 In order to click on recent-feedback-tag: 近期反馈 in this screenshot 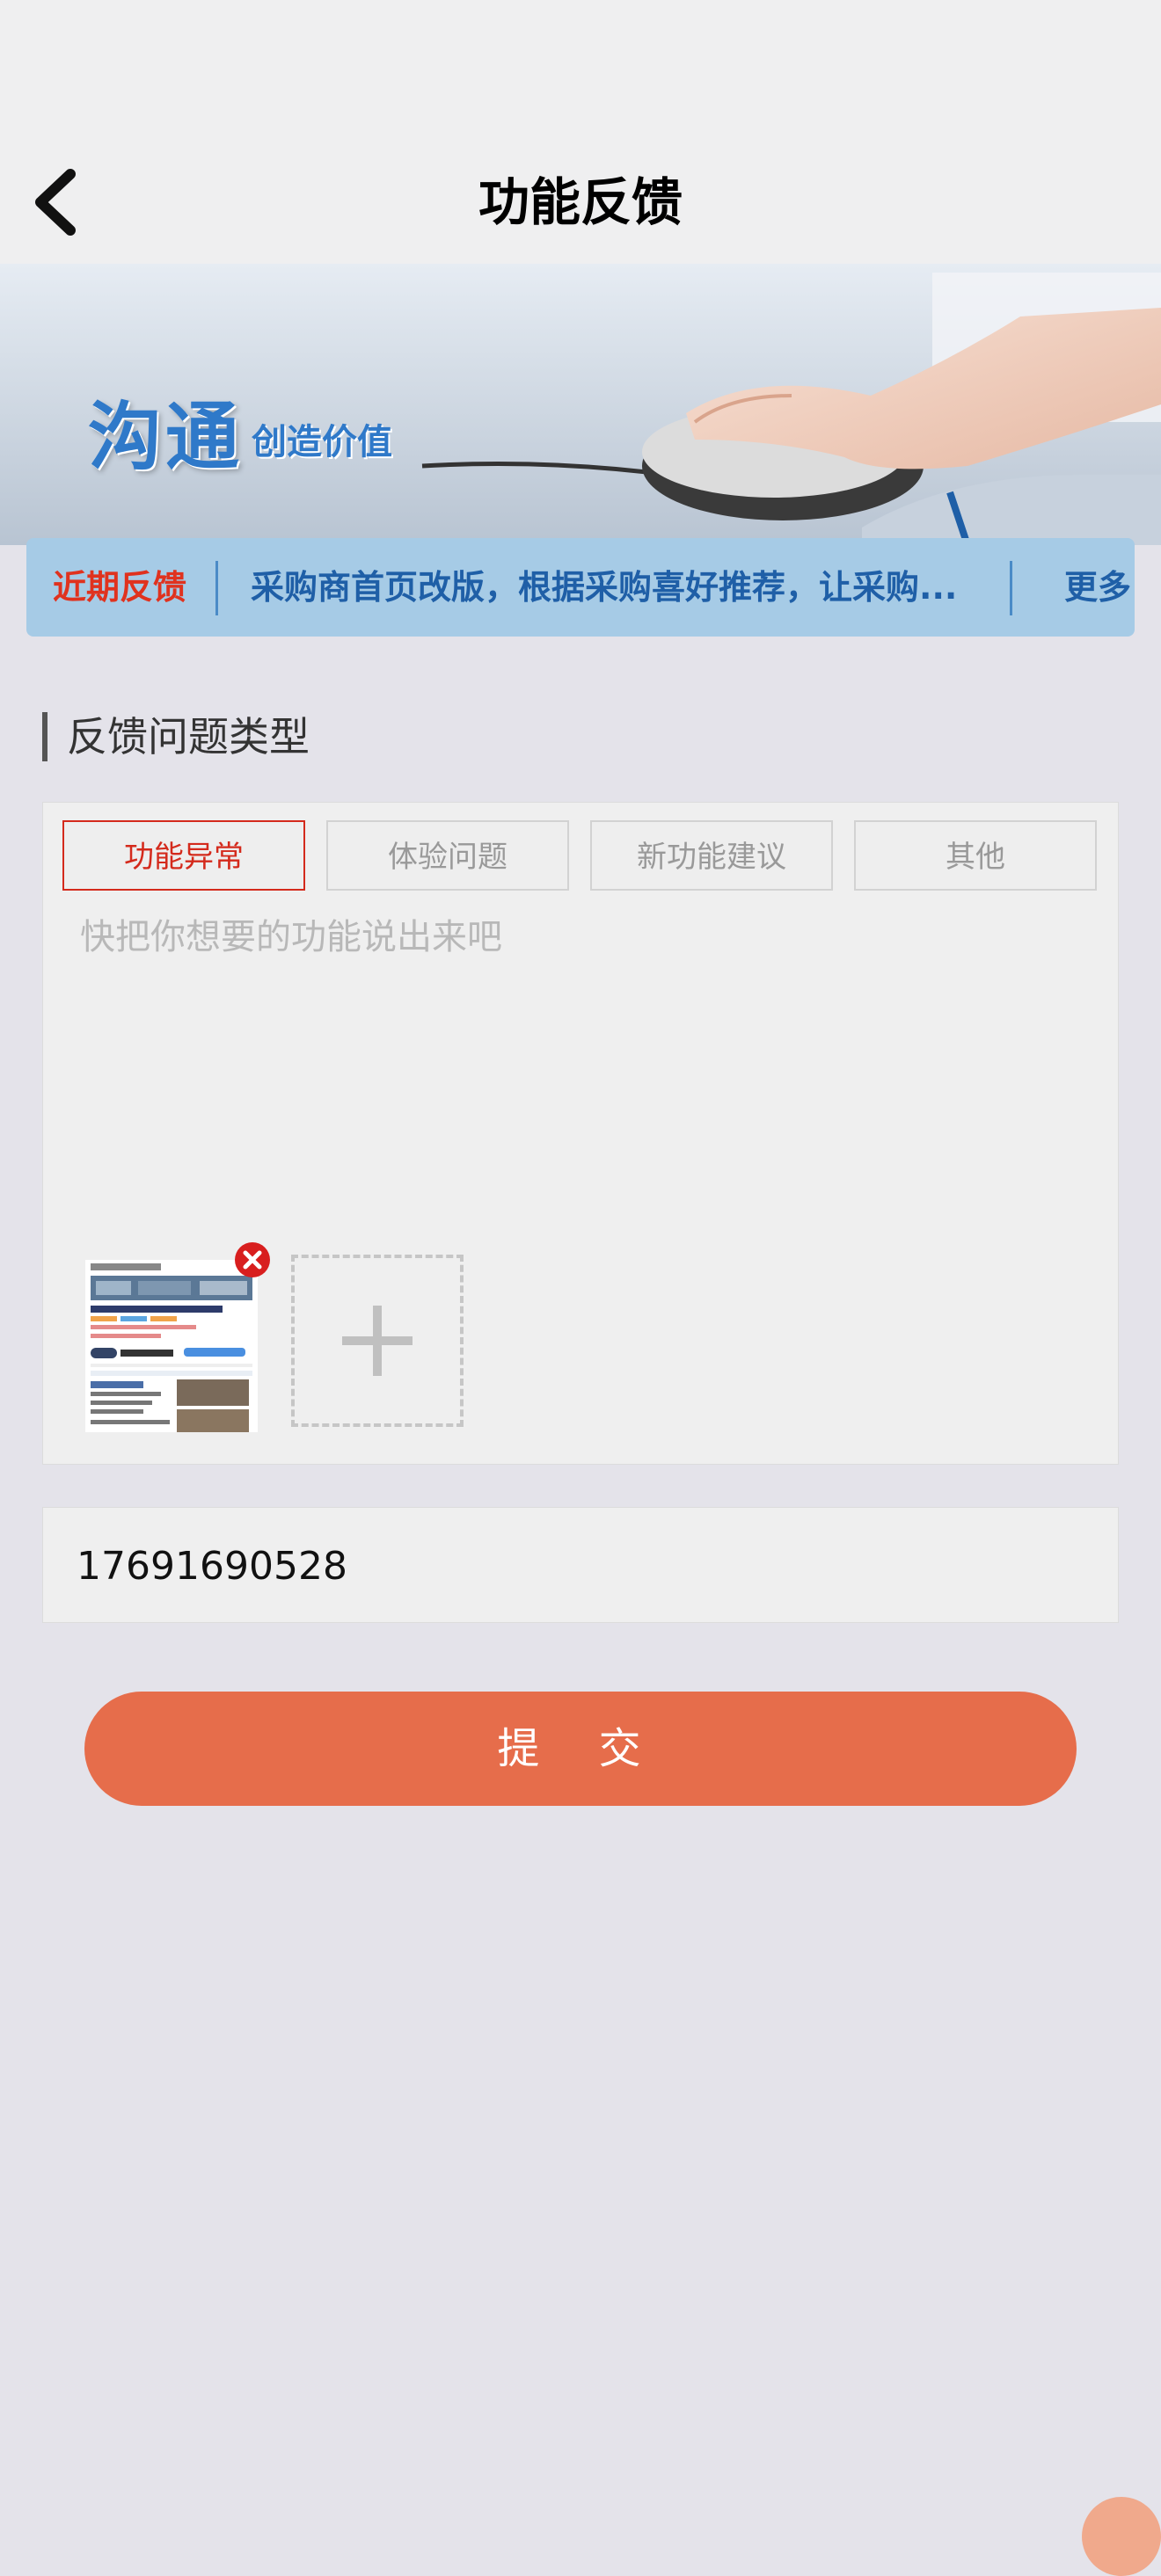, I will do `click(120, 587)`.